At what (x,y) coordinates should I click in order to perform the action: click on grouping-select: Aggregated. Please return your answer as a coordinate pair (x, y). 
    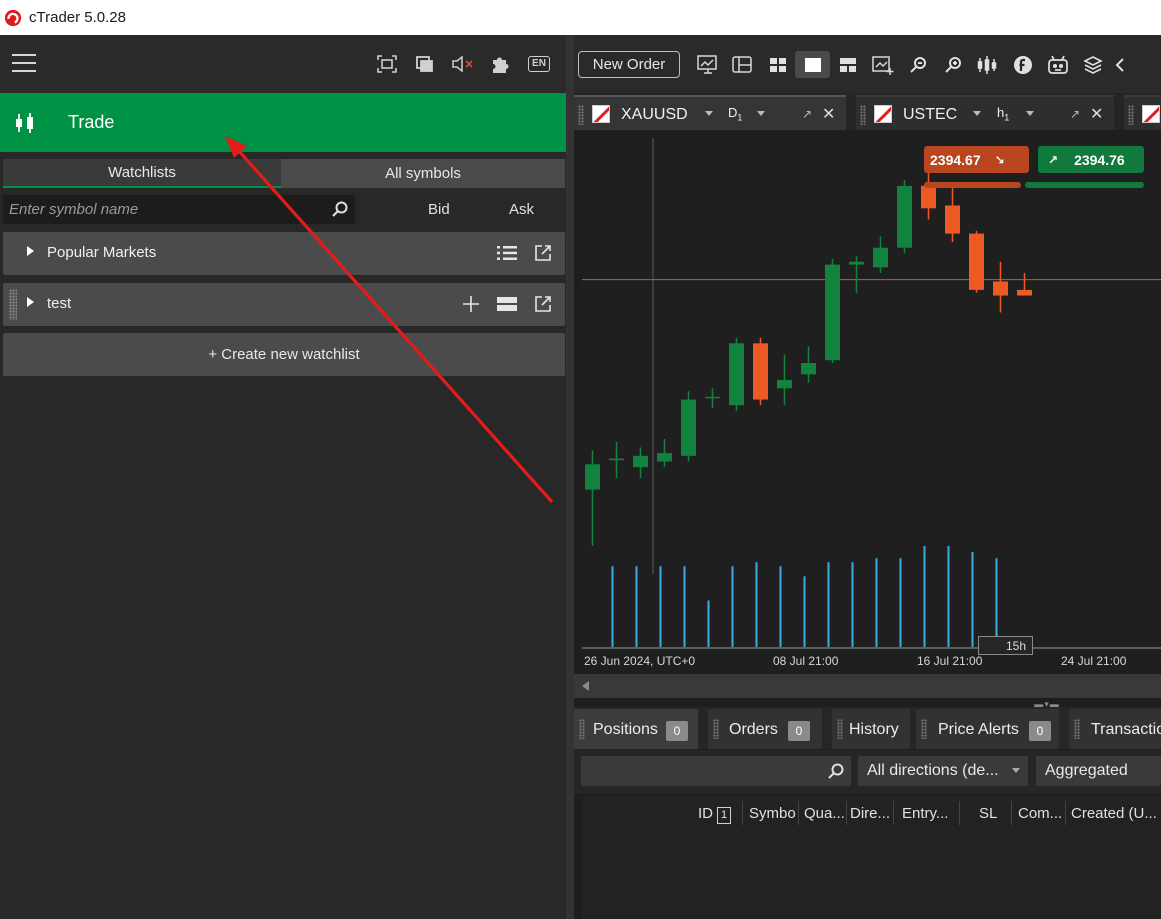
    Looking at the image, I should click on (1098, 771).